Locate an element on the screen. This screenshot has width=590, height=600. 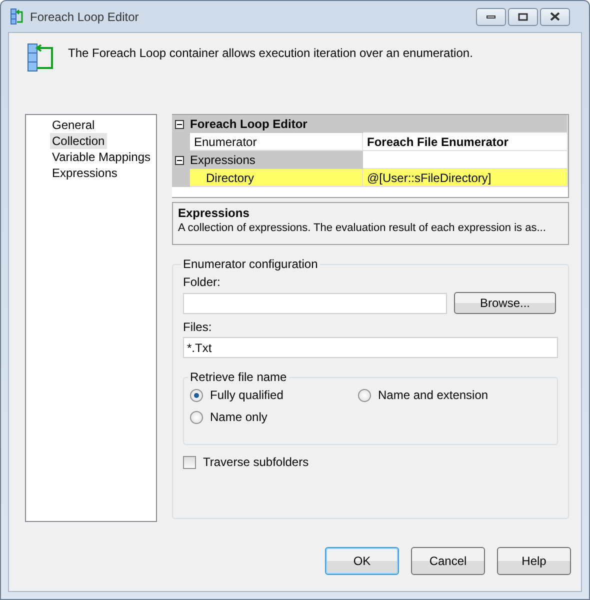
files-field: *.Txt is located at coordinates (370, 347).